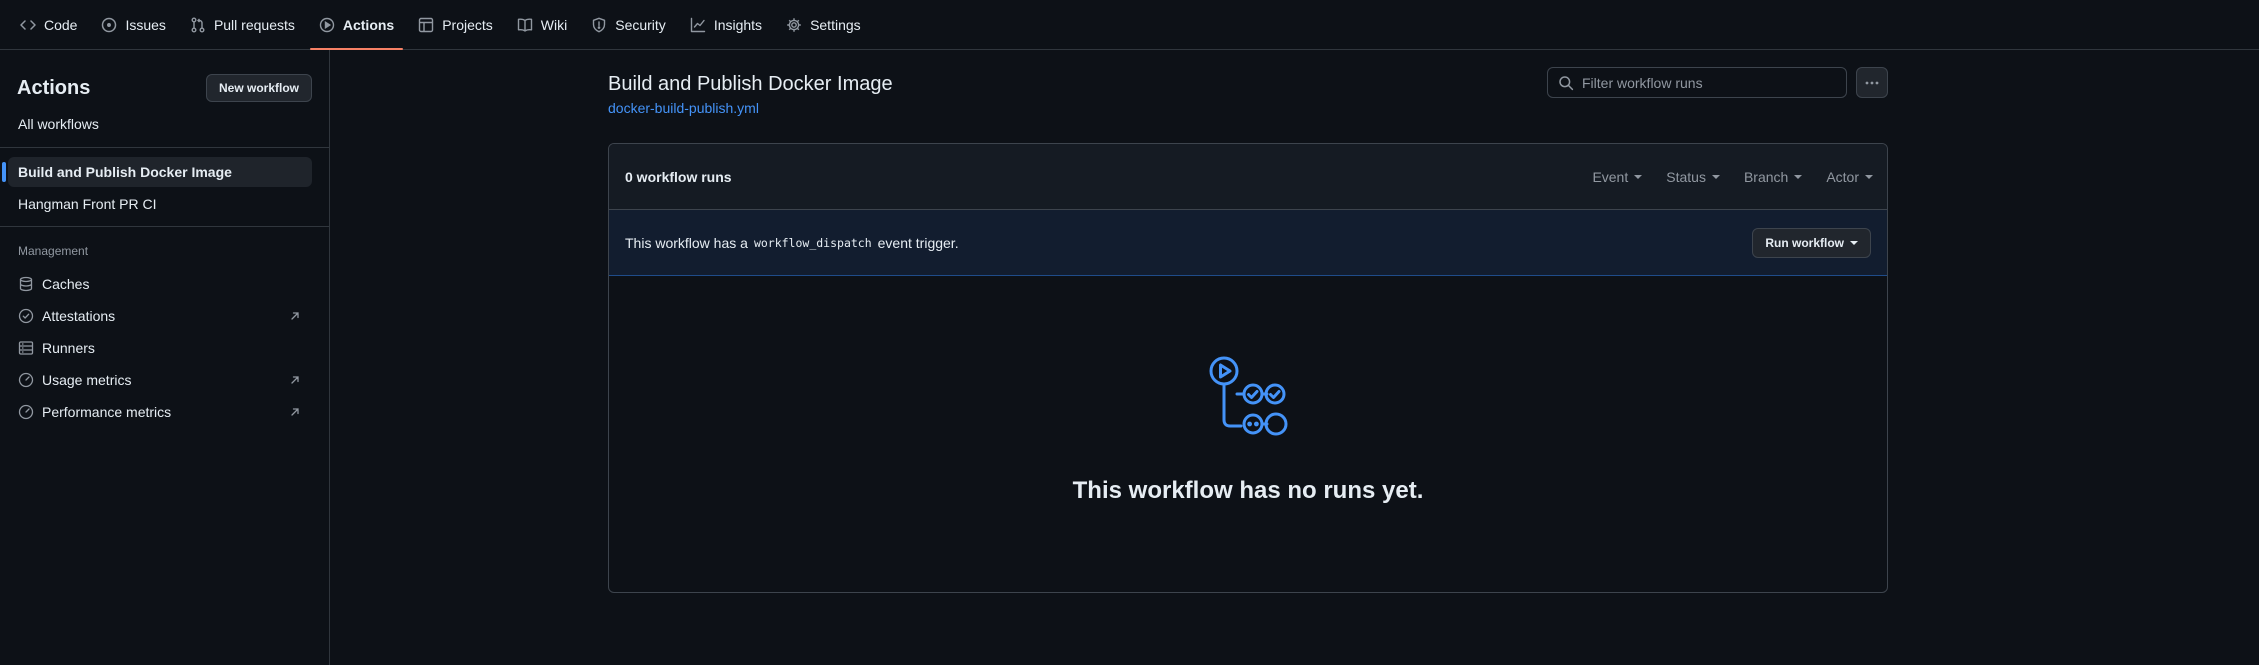 The height and width of the screenshot is (665, 2259). I want to click on new-workflow-button: New workflow, so click(258, 88).